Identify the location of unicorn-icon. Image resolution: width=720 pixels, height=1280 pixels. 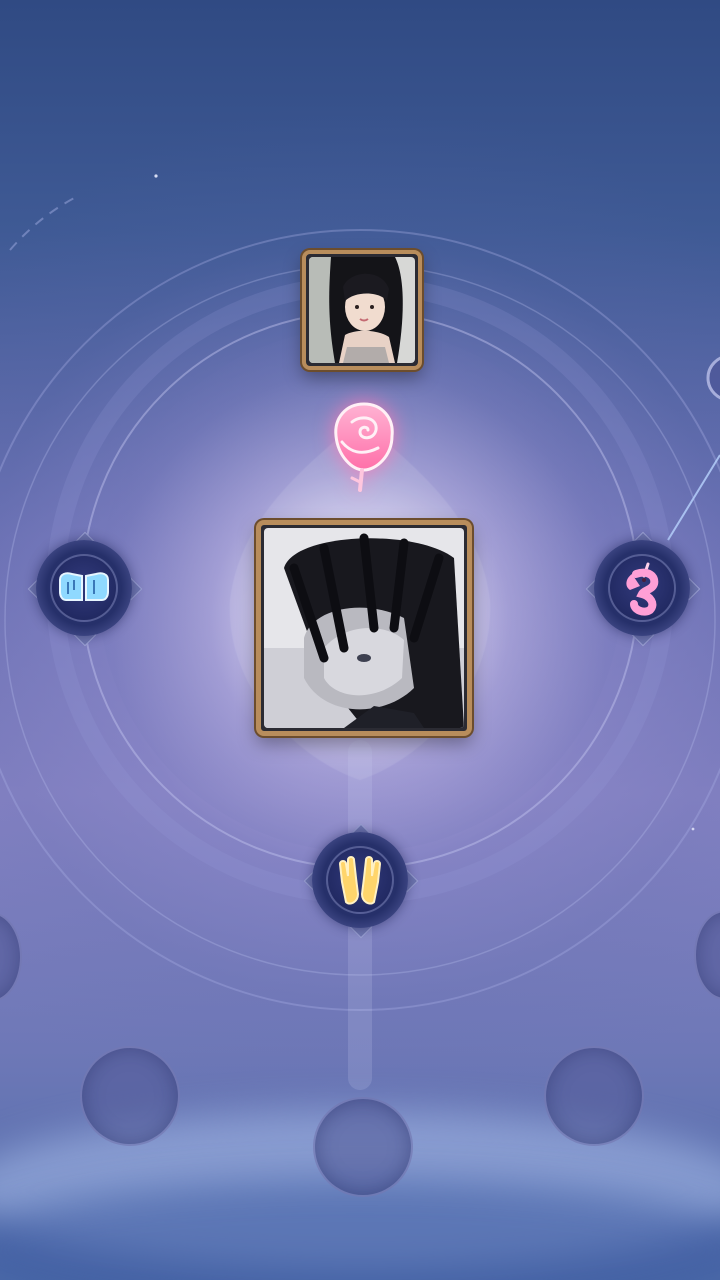
(642, 589).